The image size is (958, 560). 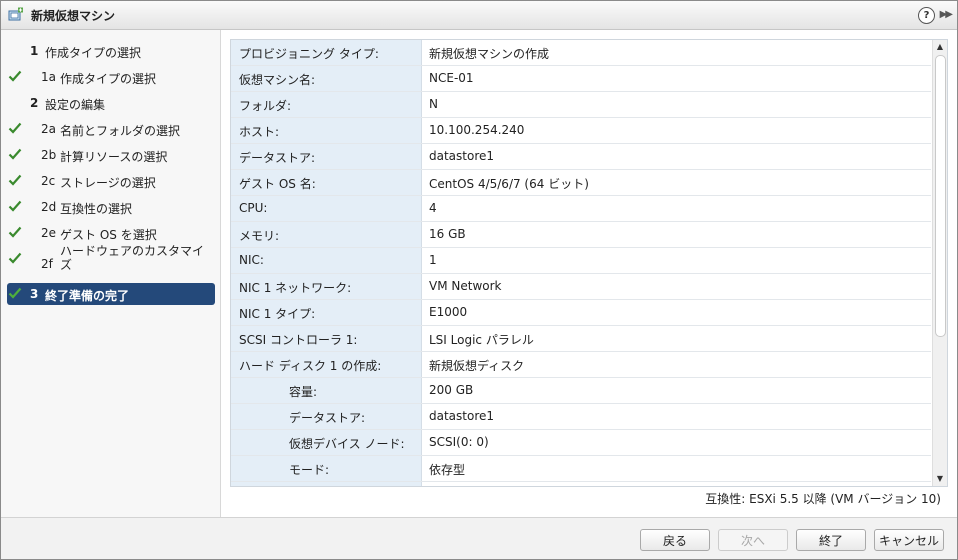 I want to click on step-number: 2c, so click(x=48, y=181).